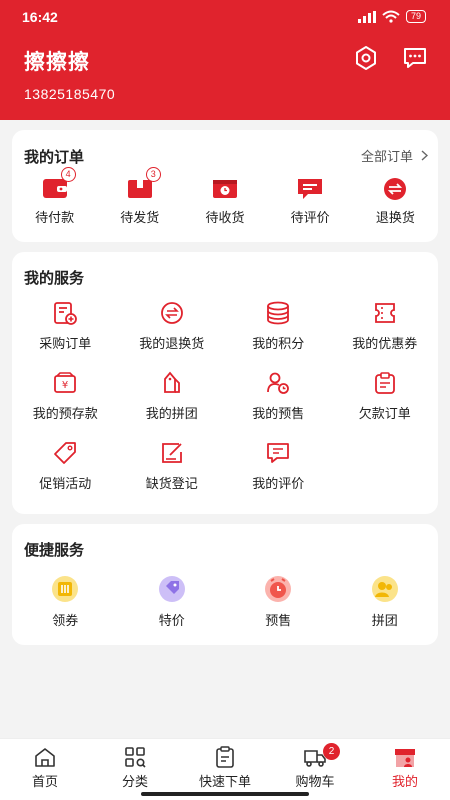  Describe the element at coordinates (225, 794) in the screenshot. I see `home-indicator` at that location.